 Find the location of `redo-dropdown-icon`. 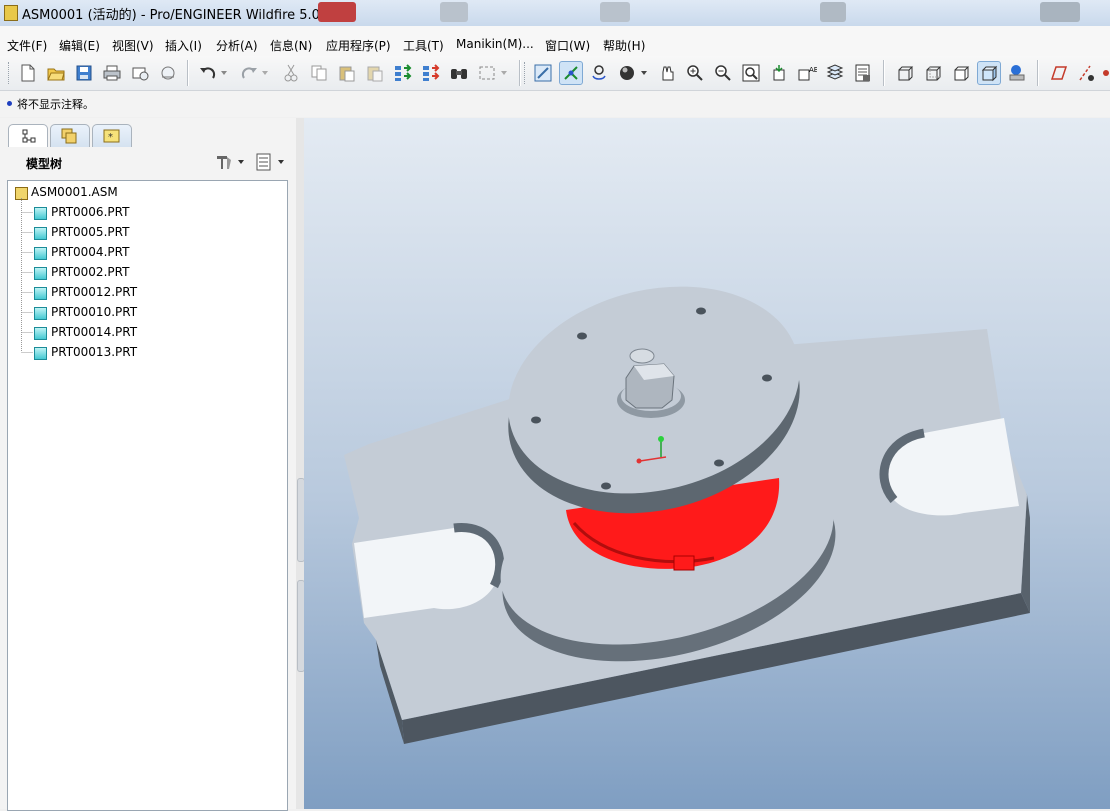

redo-dropdown-icon is located at coordinates (265, 73).